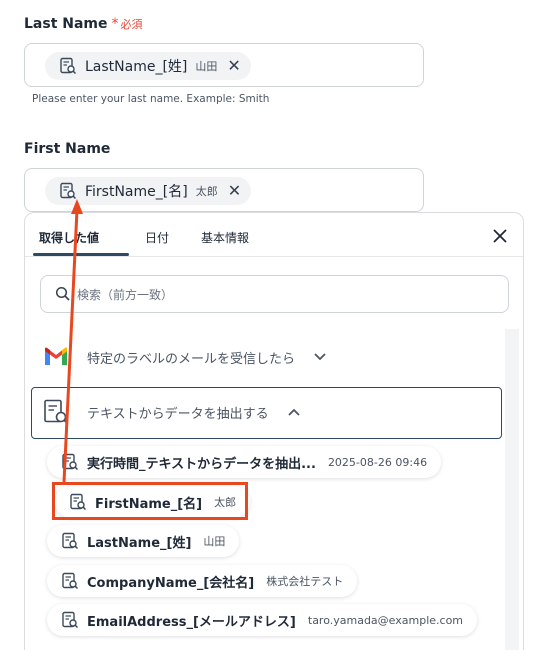 This screenshot has height=650, width=553. What do you see at coordinates (72, 341) in the screenshot?
I see `annotation-arrow` at bounding box center [72, 341].